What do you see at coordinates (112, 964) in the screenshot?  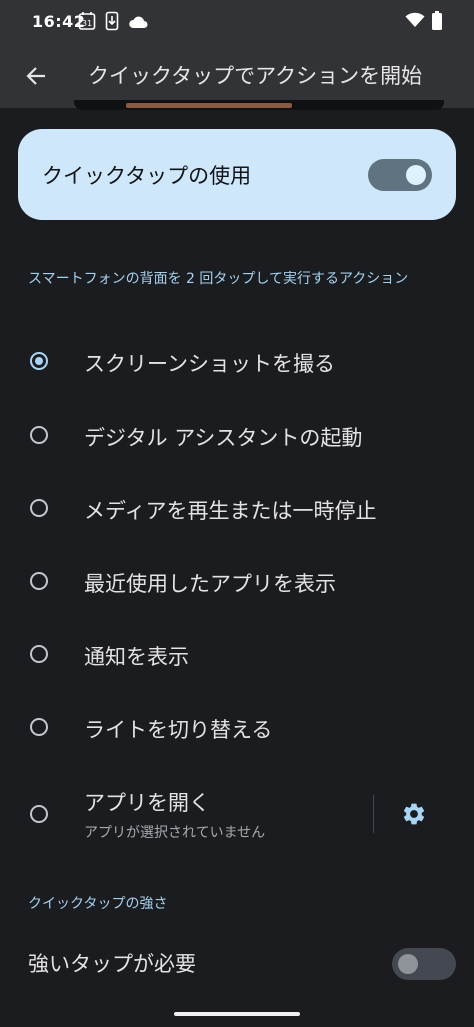 I see `strong-tap-label: 強いタップが必要` at bounding box center [112, 964].